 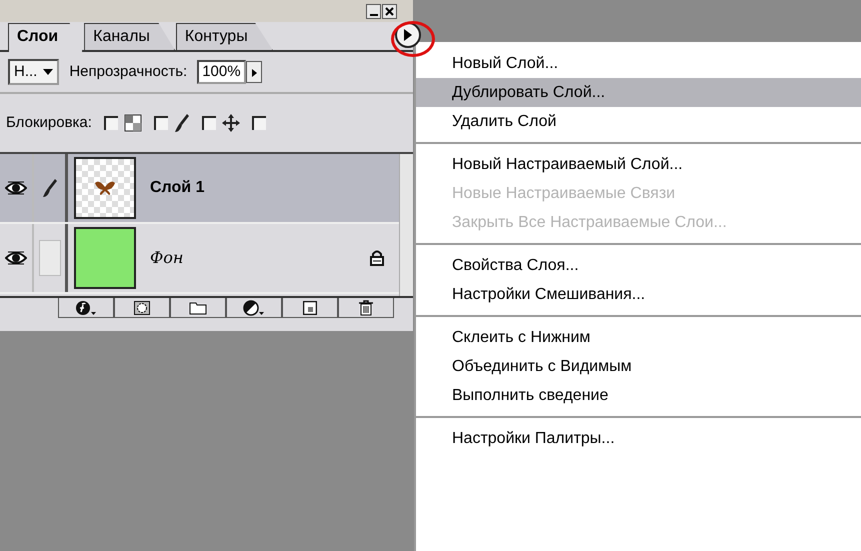 I want to click on menu-item: Выполнить сведение, so click(x=638, y=399).